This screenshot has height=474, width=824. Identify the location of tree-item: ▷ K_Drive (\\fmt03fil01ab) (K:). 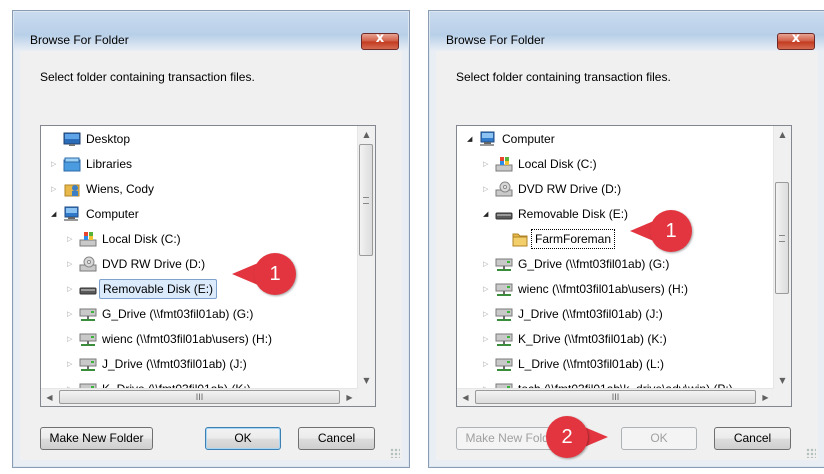
(576, 339).